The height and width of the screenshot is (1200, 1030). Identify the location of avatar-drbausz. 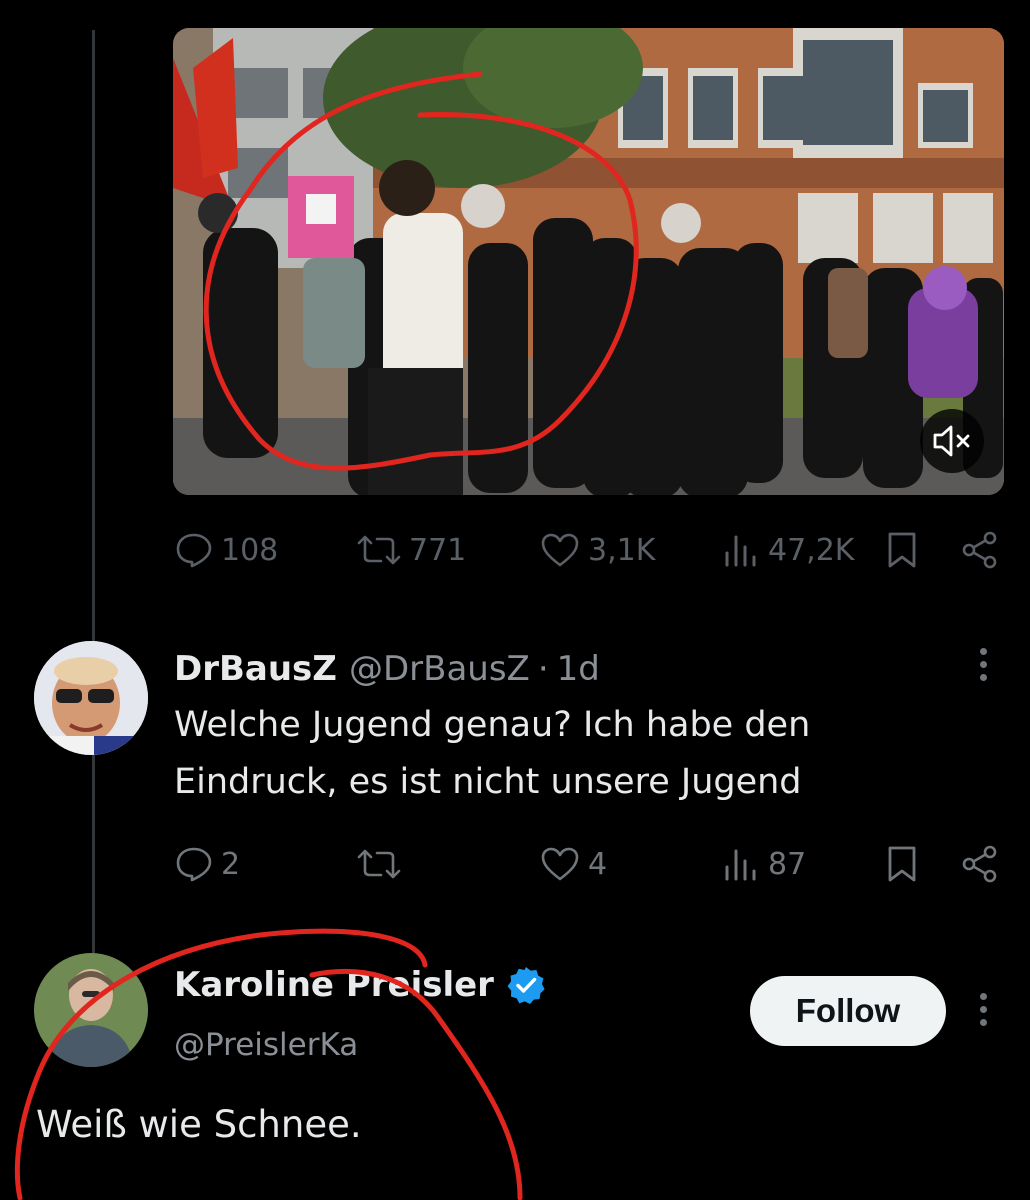
(91, 698).